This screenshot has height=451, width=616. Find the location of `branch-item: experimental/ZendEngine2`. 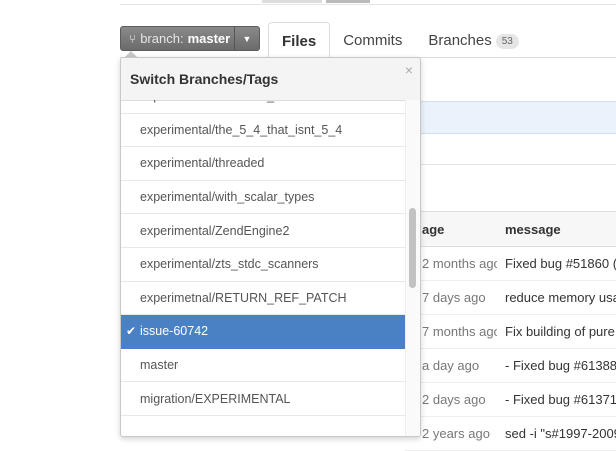

branch-item: experimental/ZendEngine2 is located at coordinates (263, 231).